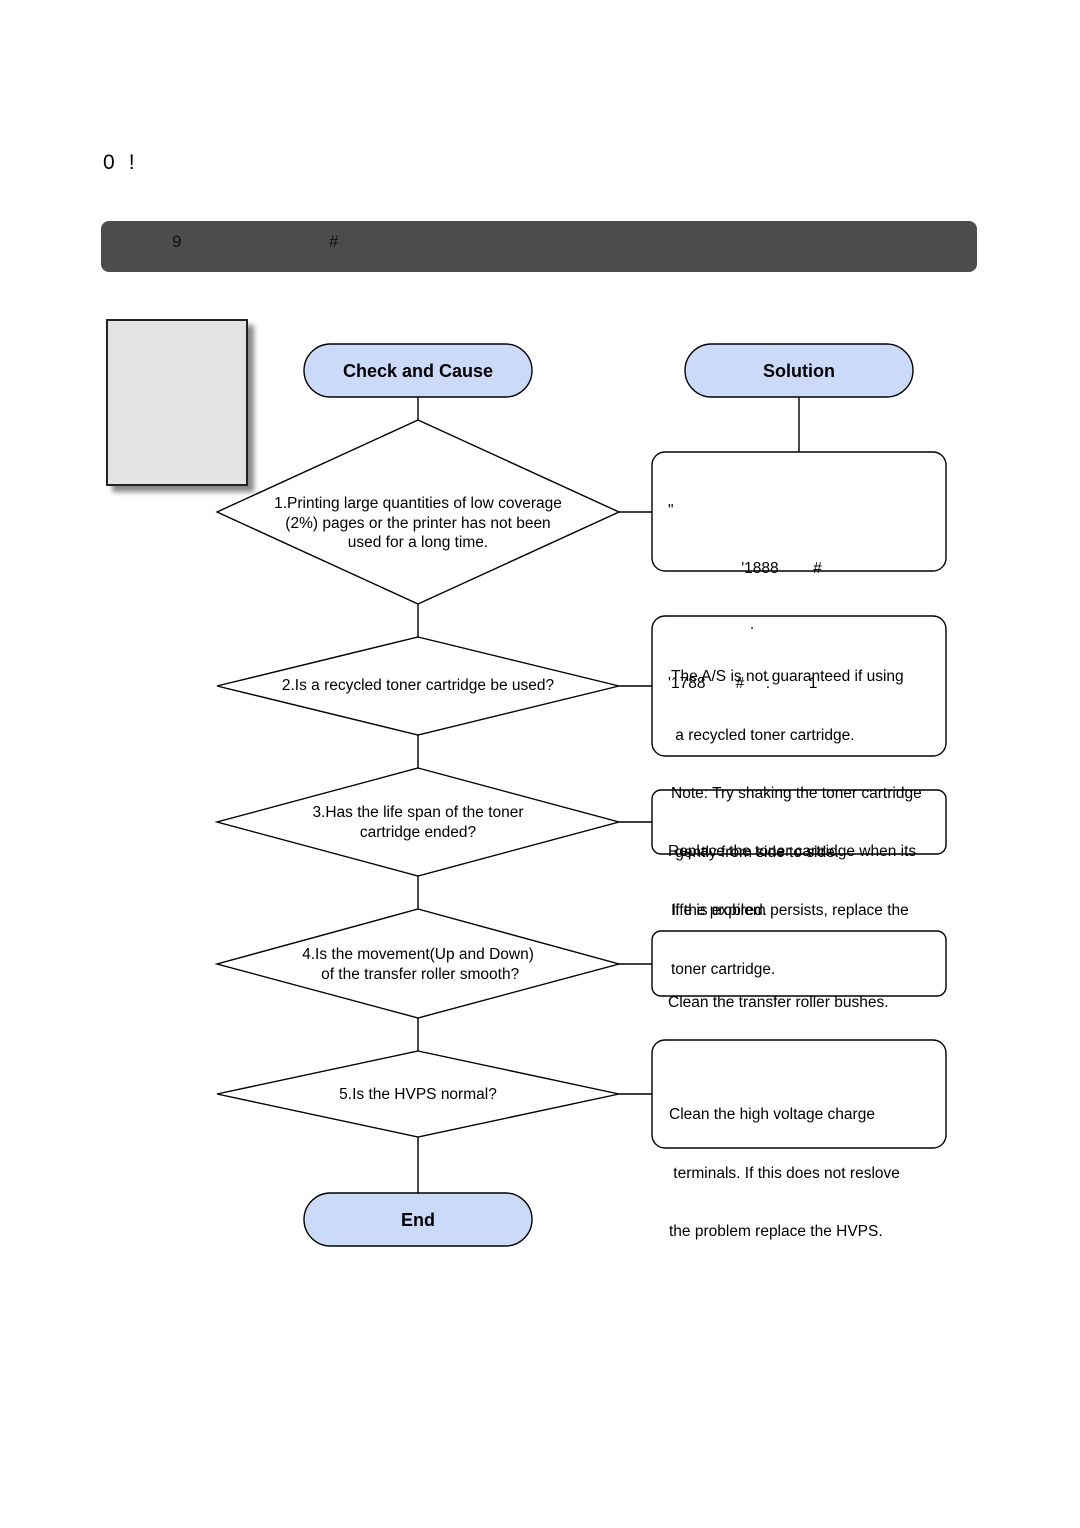  I want to click on solution-line: life is expired., so click(718, 910).